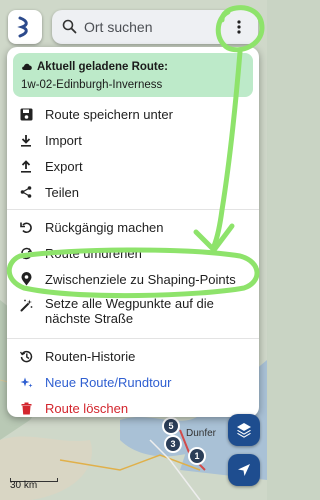 The width and height of the screenshot is (320, 500). I want to click on search-placeholder: Ort suchen, so click(118, 27).